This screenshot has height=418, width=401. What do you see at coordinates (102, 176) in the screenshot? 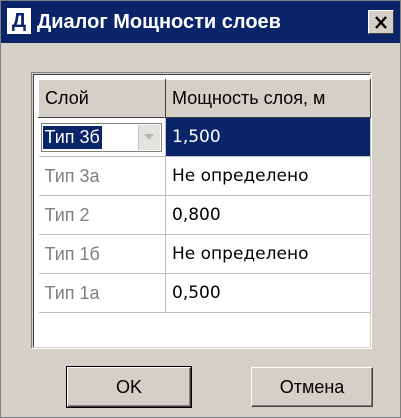
I see `layer-cell: Тип 3а` at bounding box center [102, 176].